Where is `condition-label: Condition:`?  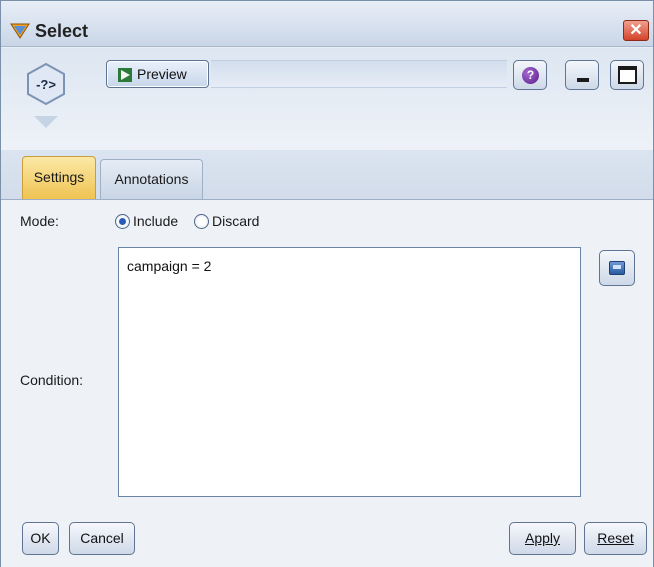
condition-label: Condition: is located at coordinates (52, 380).